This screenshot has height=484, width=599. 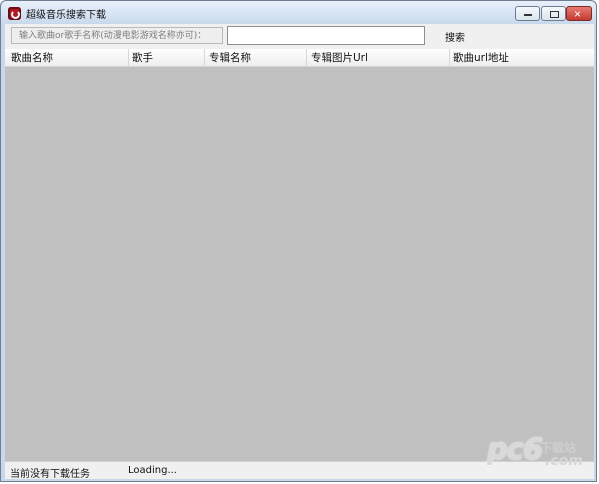 What do you see at coordinates (117, 35) in the screenshot?
I see `search-prompt: 输入歌曲or歌手名称(动漫电影游戏名称亦可)：` at bounding box center [117, 35].